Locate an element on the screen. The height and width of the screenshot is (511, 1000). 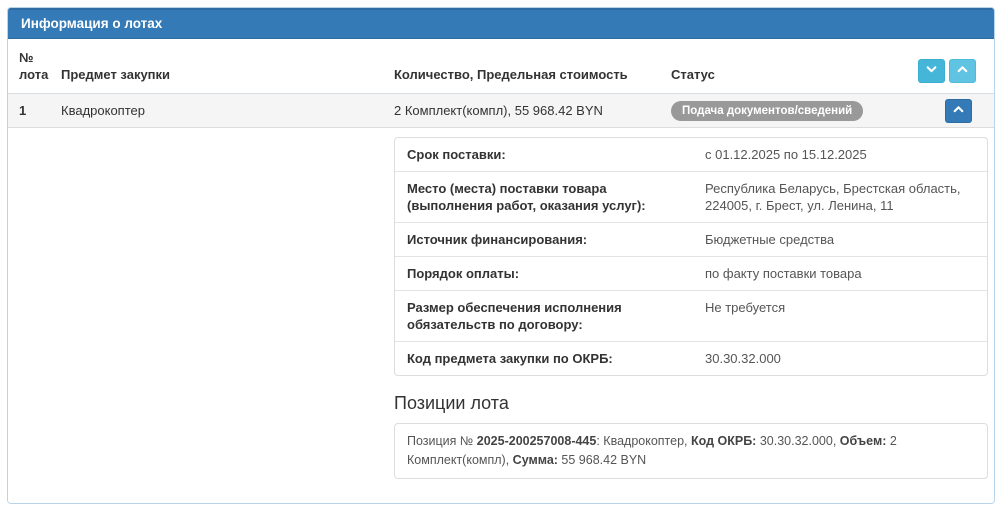
status-badge: Подача документов/сведений is located at coordinates (767, 110).